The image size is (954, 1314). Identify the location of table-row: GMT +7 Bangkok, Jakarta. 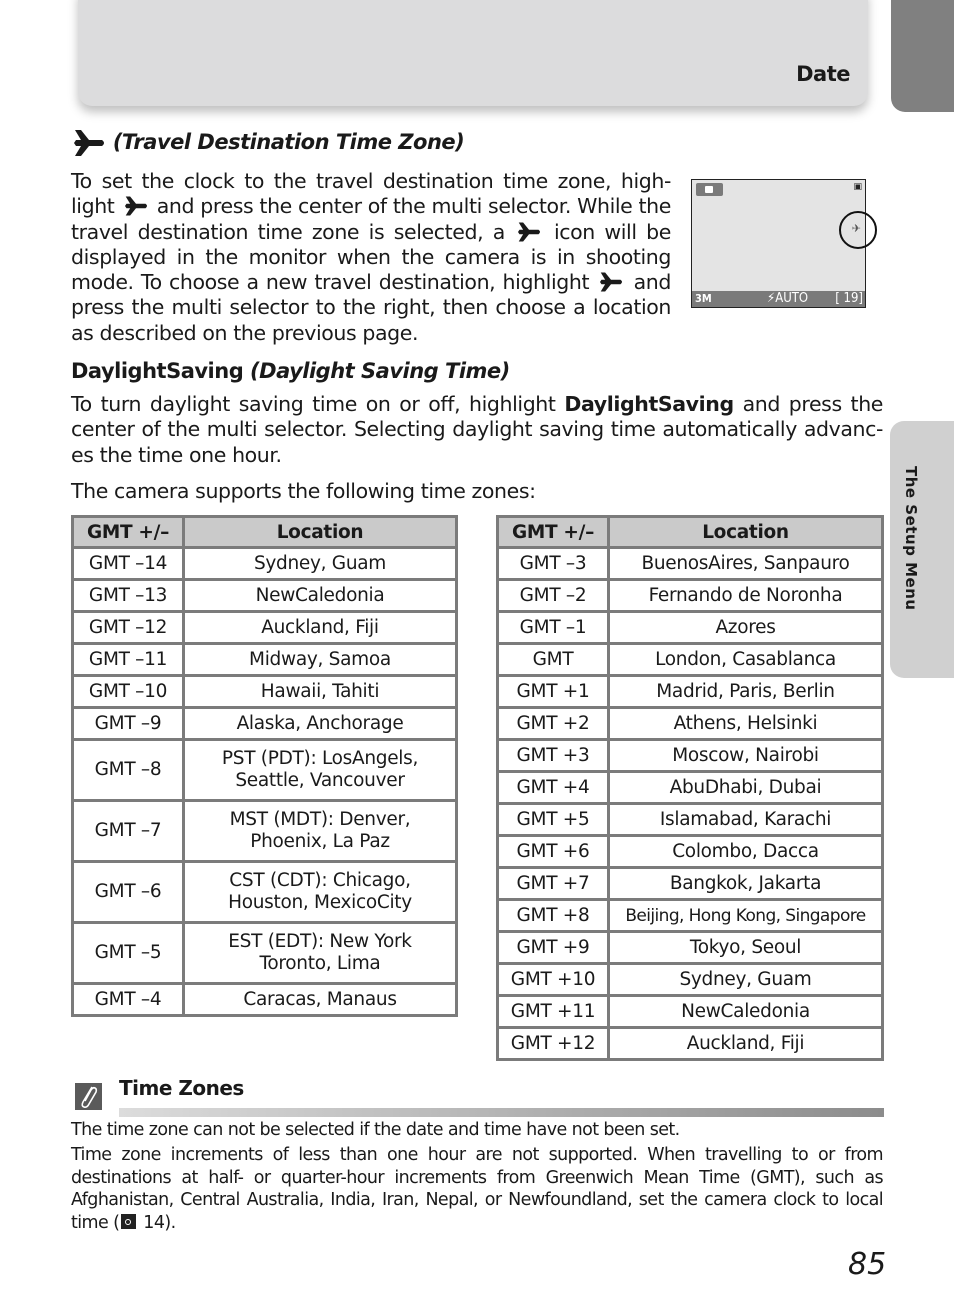
(690, 883).